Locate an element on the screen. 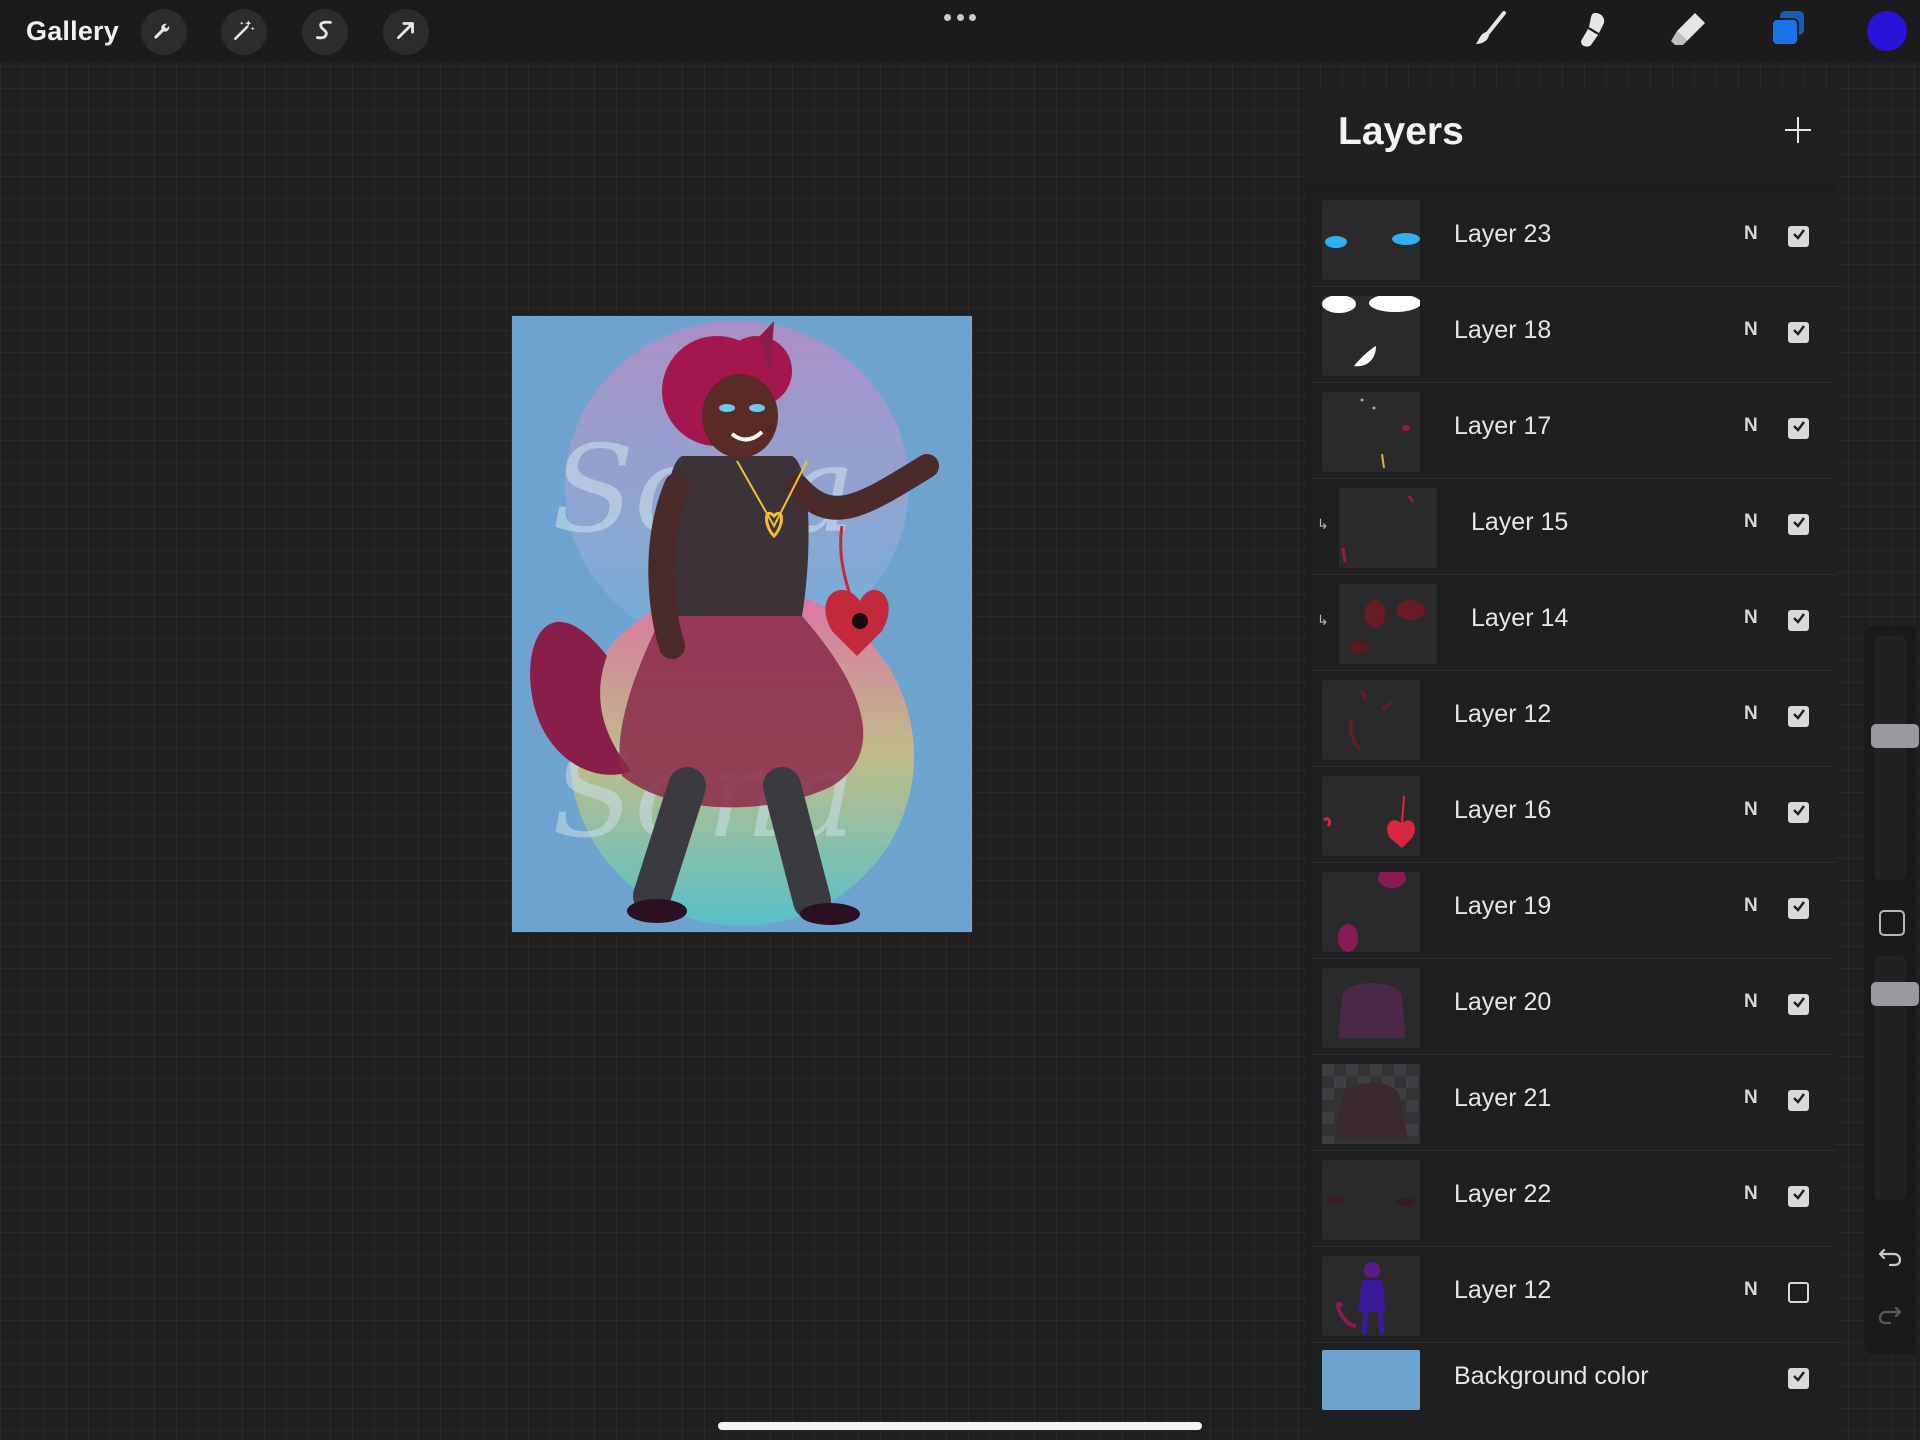  layer-row: Layer 19 N is located at coordinates (1574, 911).